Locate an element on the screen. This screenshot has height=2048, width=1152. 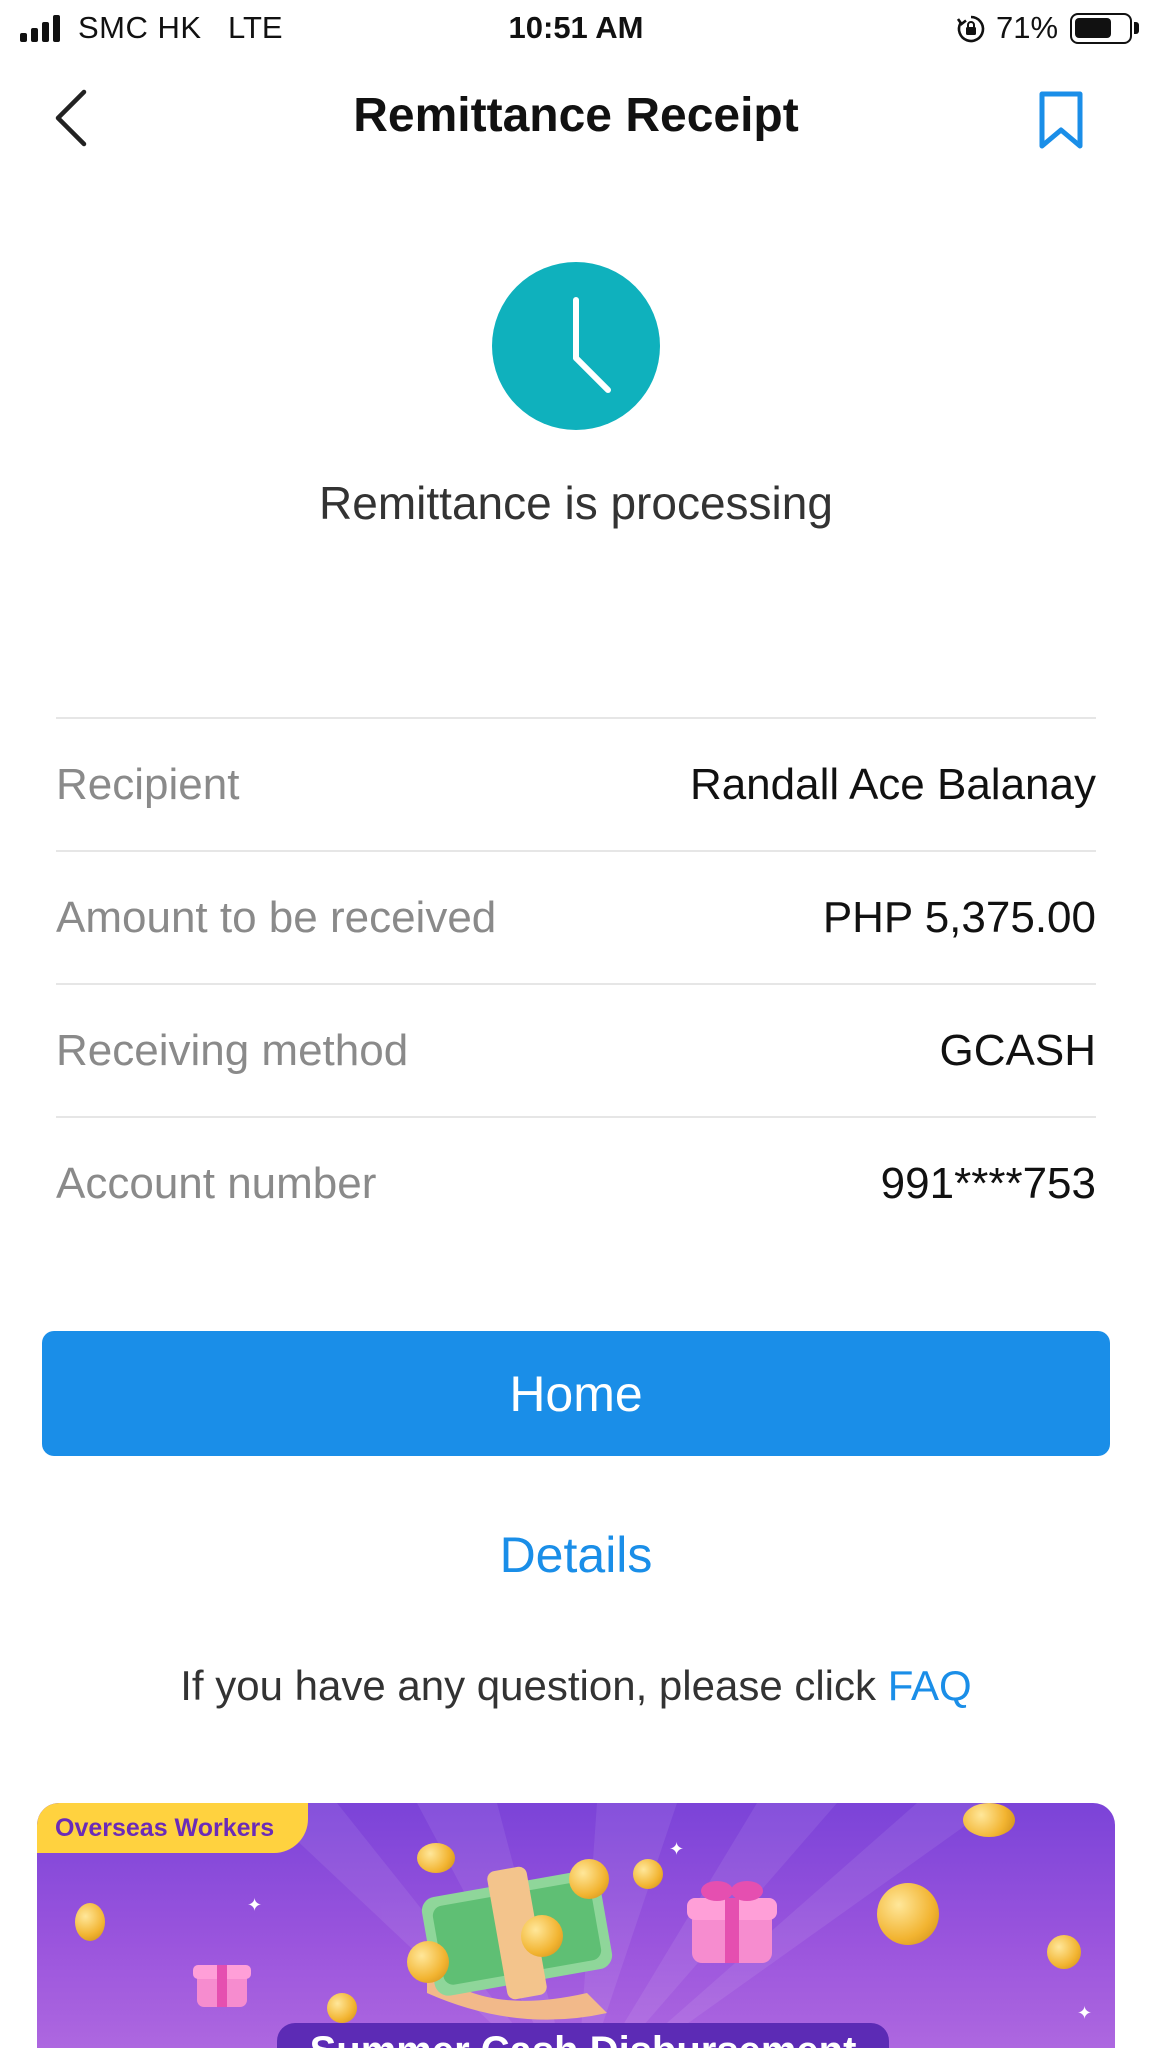
amount-value: PHP 5,375.00 is located at coordinates (959, 917).